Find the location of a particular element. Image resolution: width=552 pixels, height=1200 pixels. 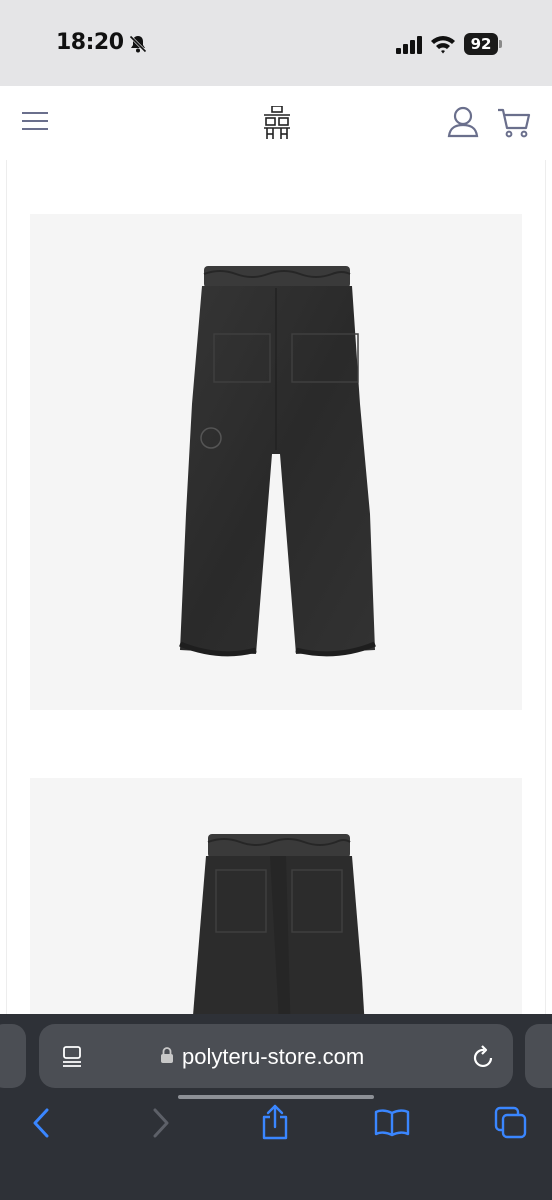

cart-icon is located at coordinates (514, 123).